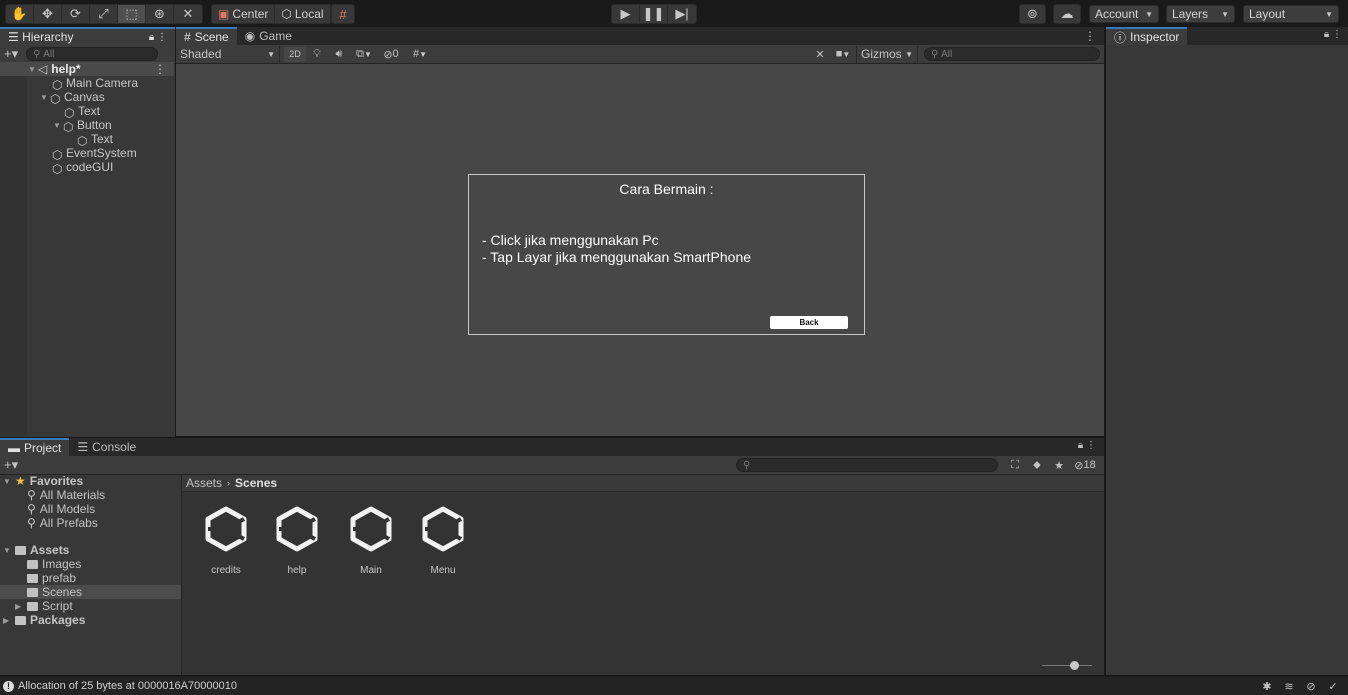 The width and height of the screenshot is (1348, 695). I want to click on hierarchy-item: ⬡ EventSystem, so click(87, 154).